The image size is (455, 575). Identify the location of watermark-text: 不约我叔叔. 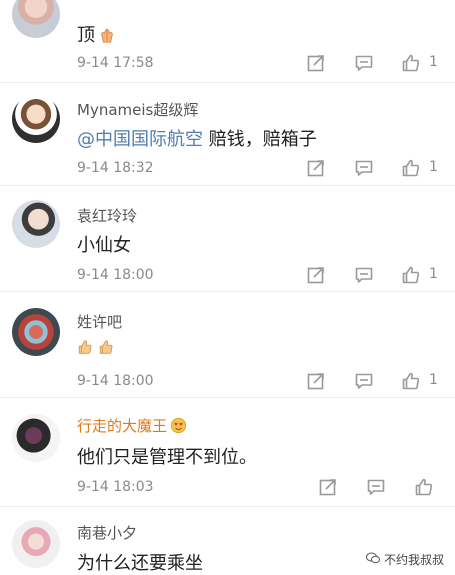
(413, 560).